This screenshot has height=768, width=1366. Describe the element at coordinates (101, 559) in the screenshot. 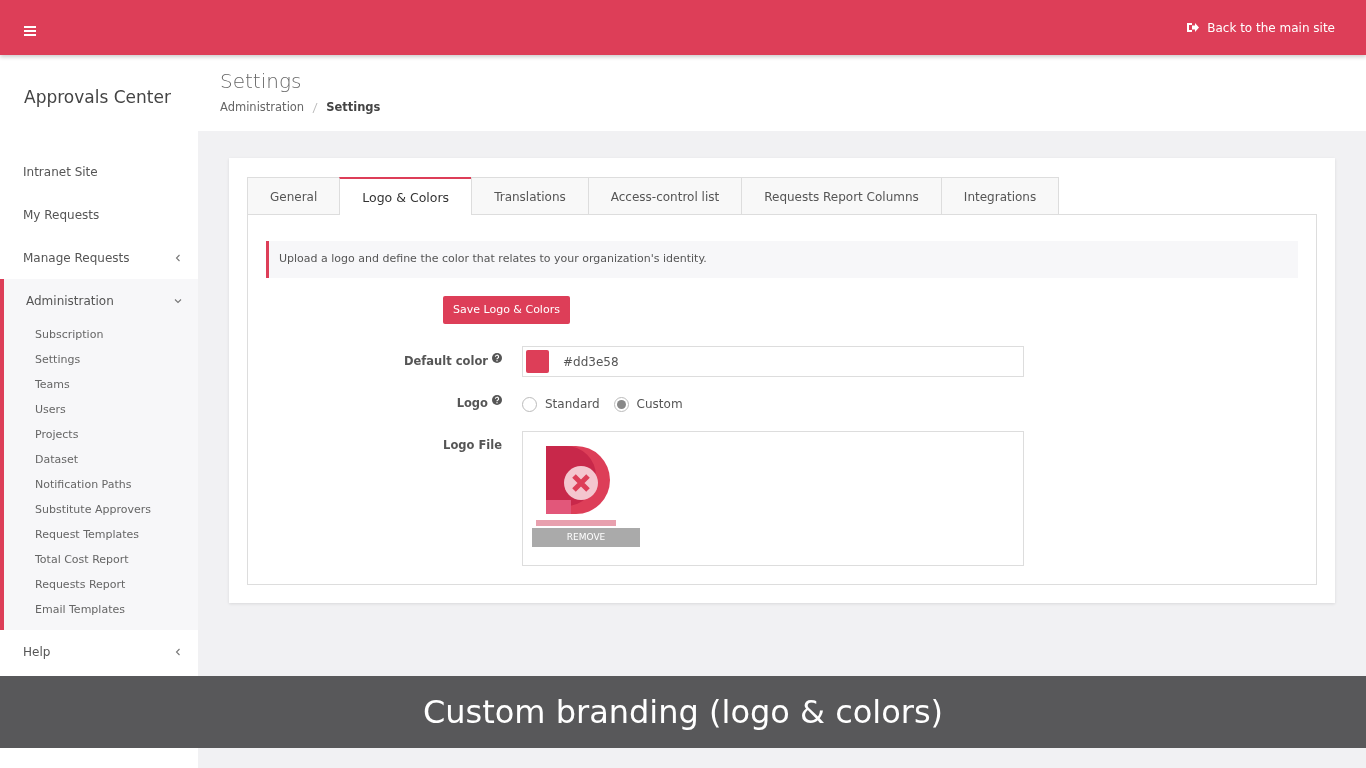

I see `sidebar-subitem: Total Cost Report` at that location.